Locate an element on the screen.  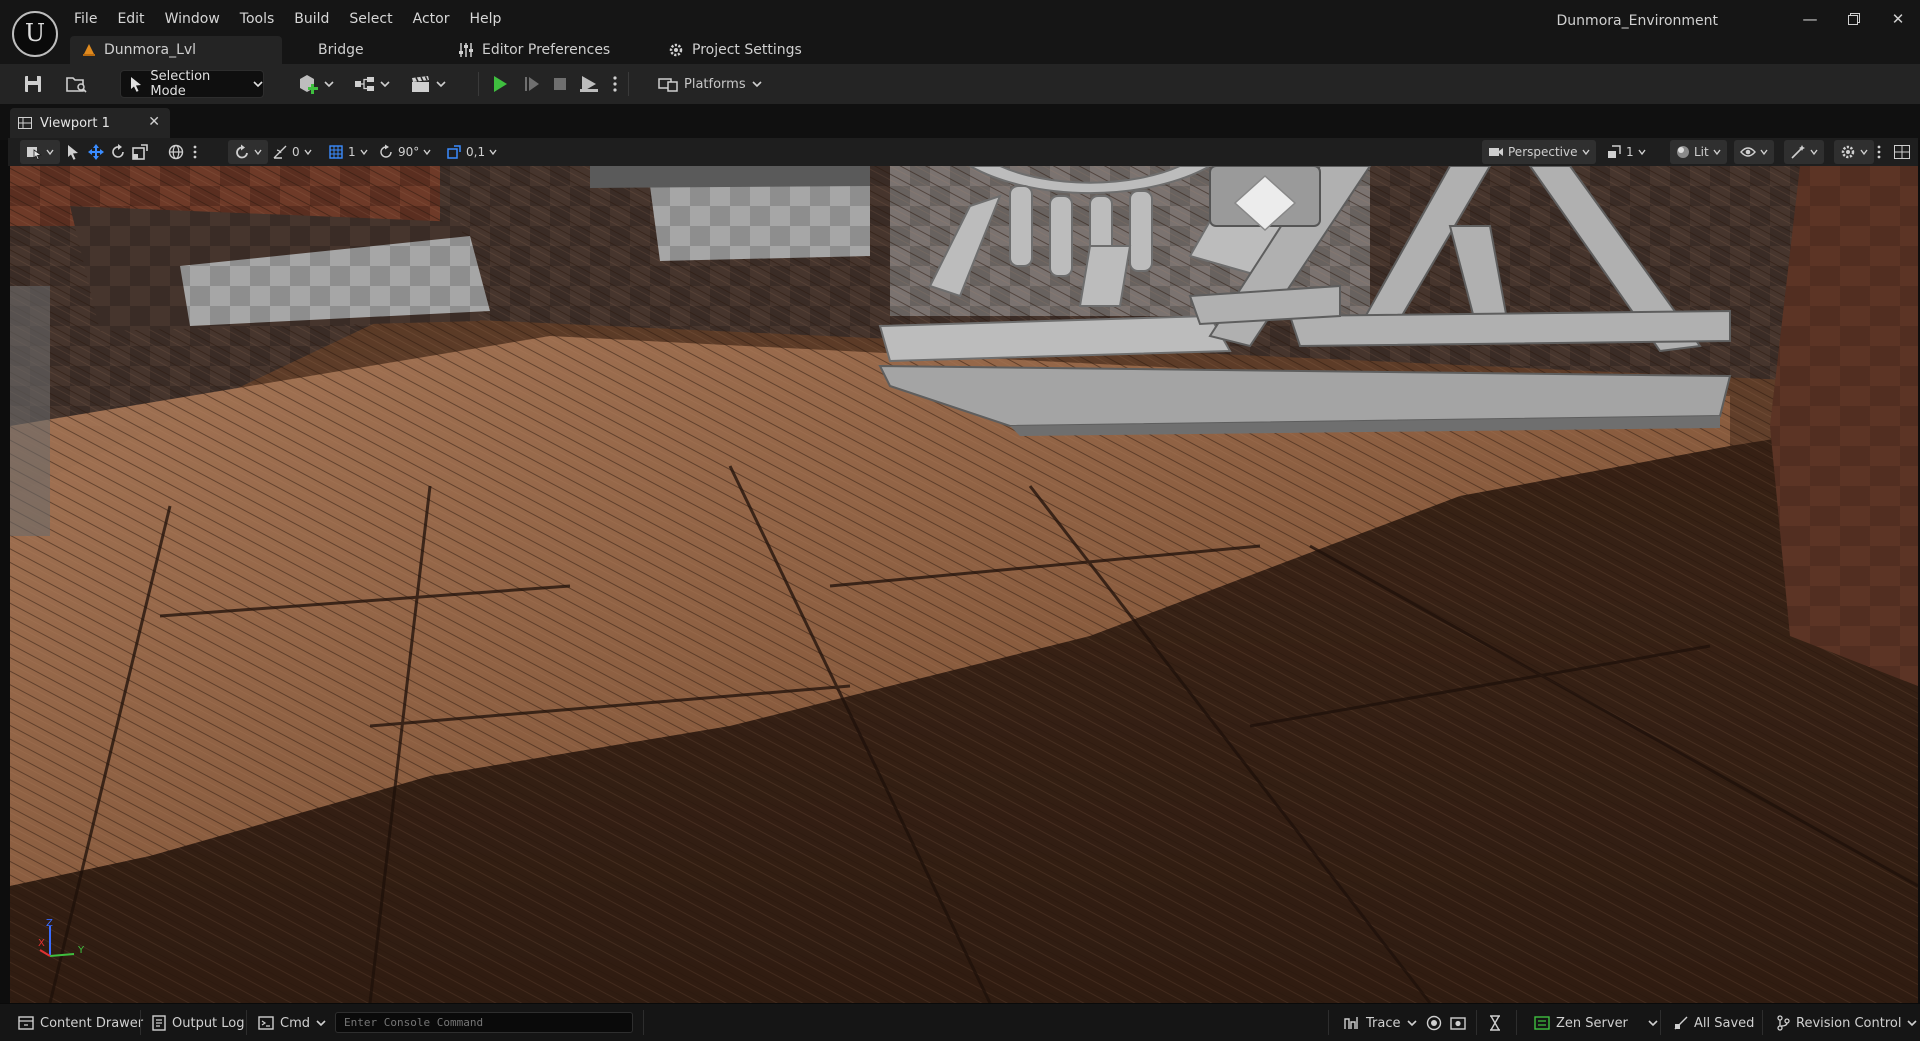
restore-icon is located at coordinates (1854, 19).